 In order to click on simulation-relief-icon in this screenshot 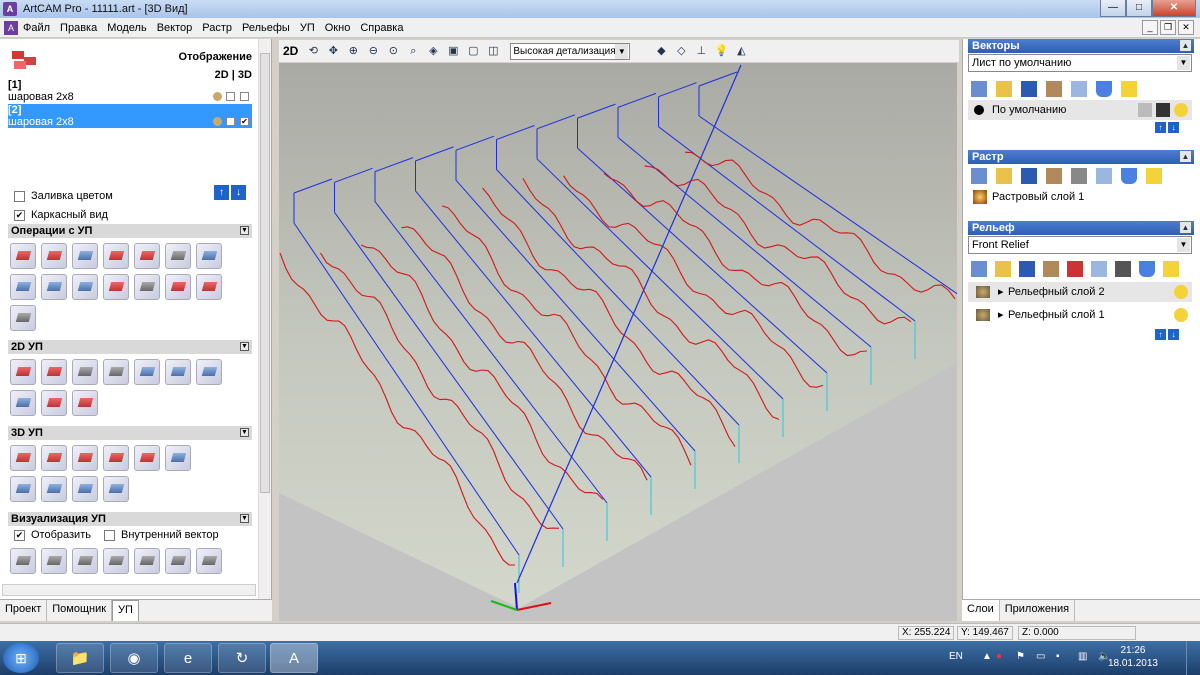, I will do `click(209, 561)`.